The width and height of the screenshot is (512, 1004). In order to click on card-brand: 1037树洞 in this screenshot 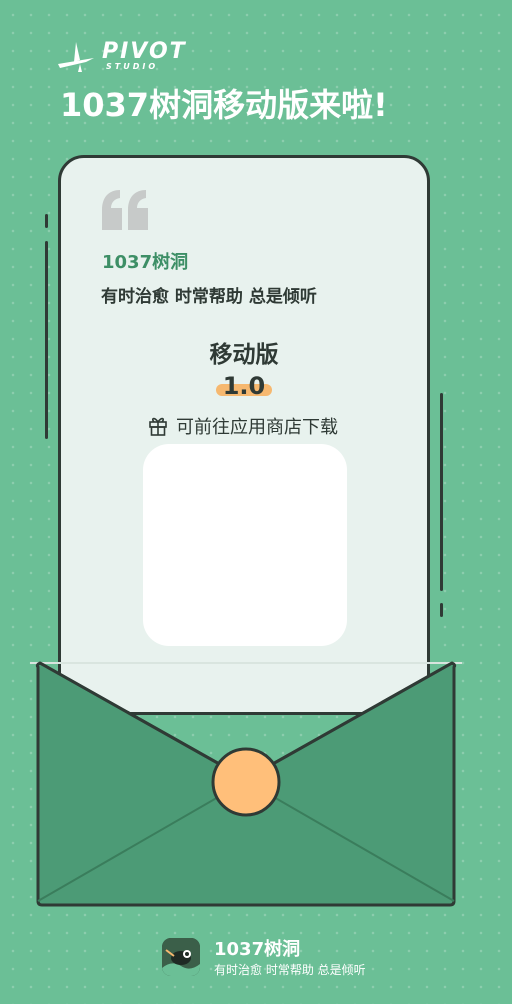, I will do `click(145, 262)`.